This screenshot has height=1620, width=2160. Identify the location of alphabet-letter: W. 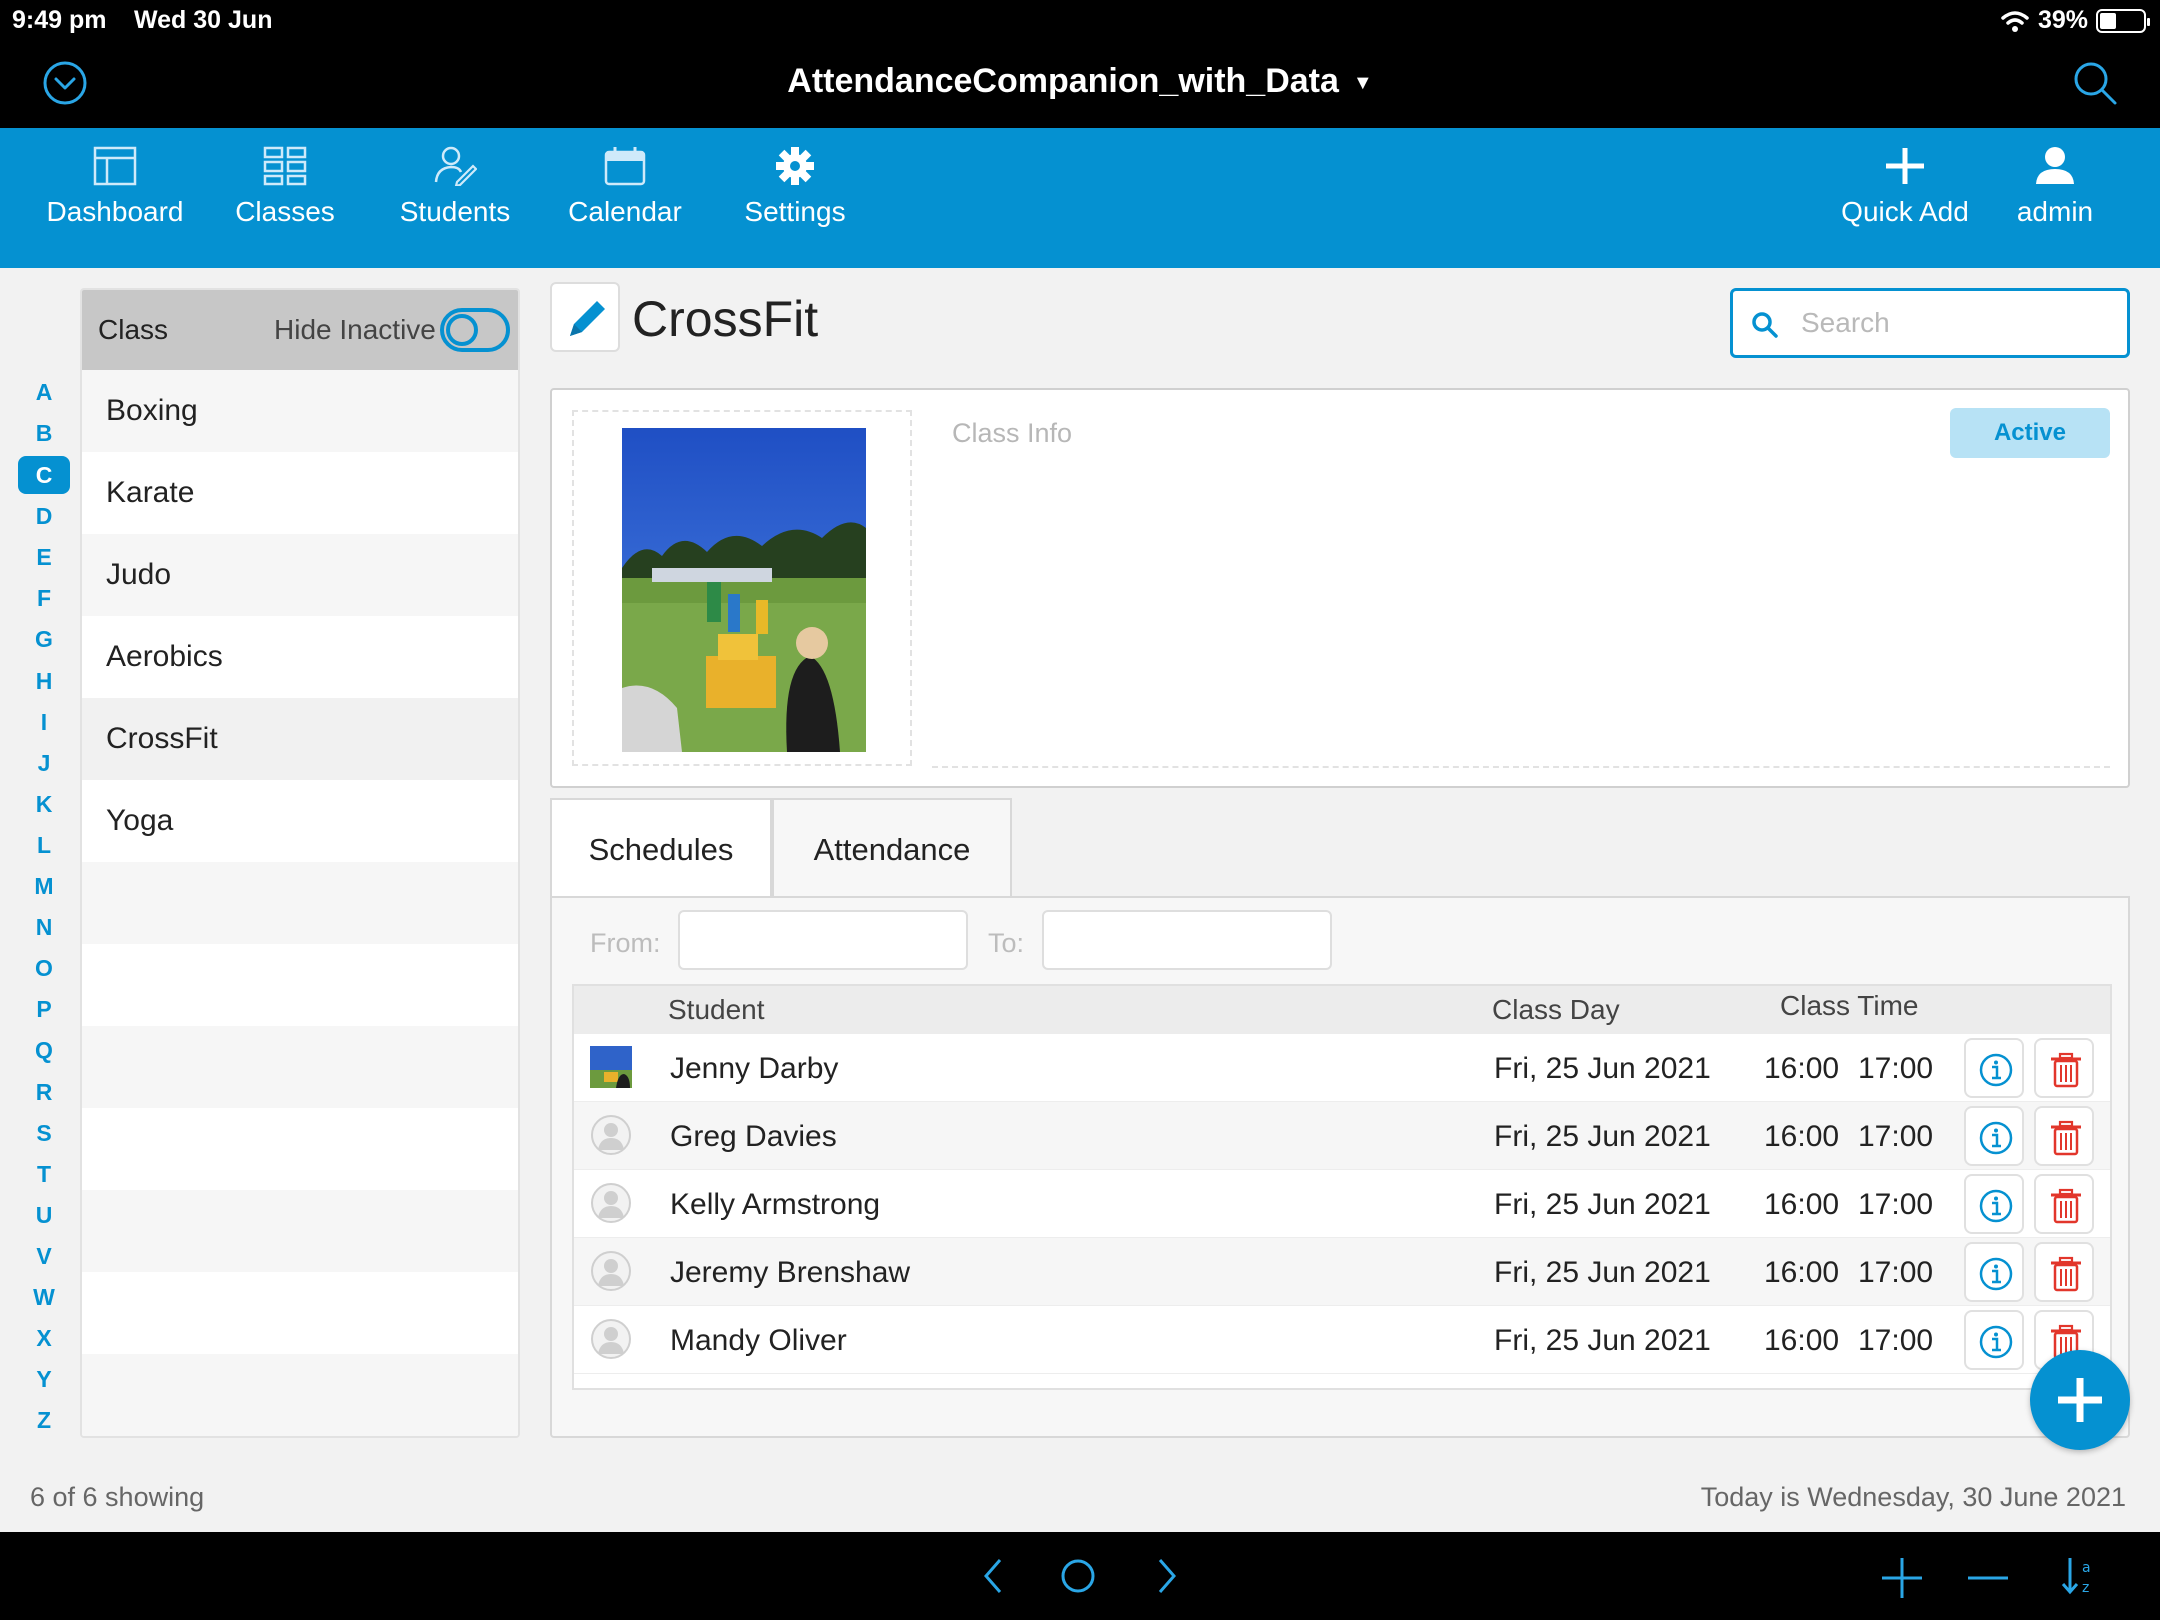
(44, 1297).